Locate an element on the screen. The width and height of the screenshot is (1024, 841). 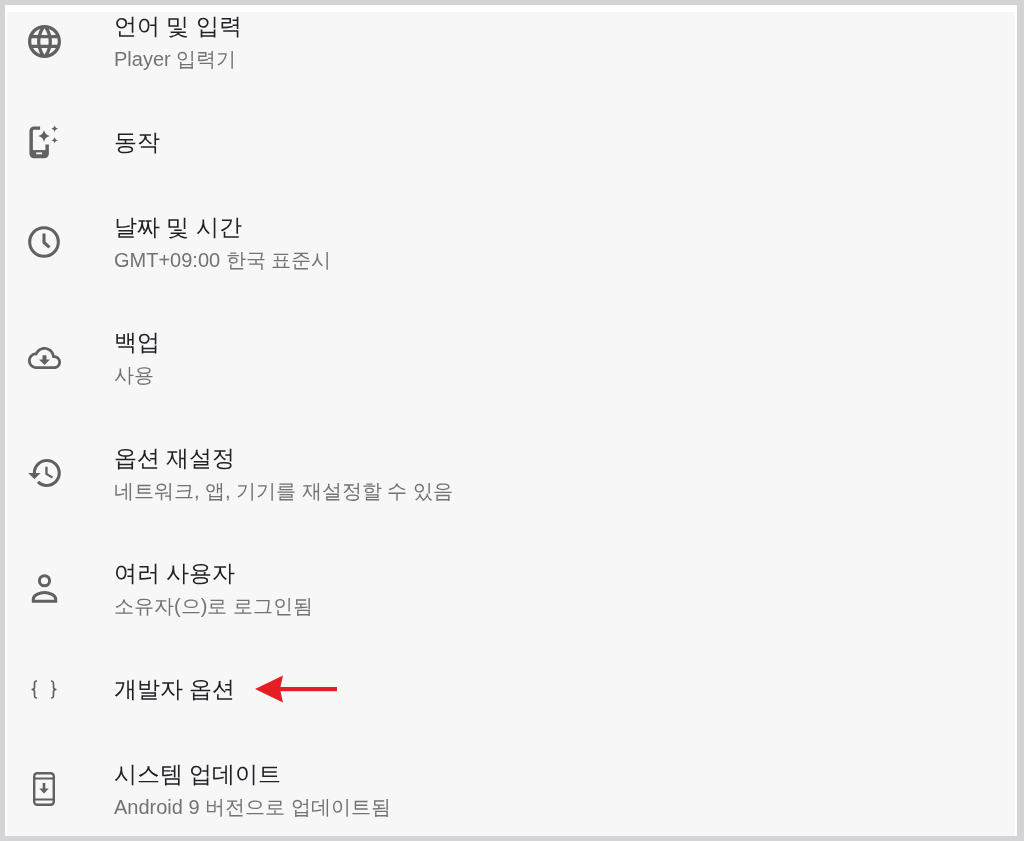
settings-item-title: 시스템 업데이트 is located at coordinates (198, 773).